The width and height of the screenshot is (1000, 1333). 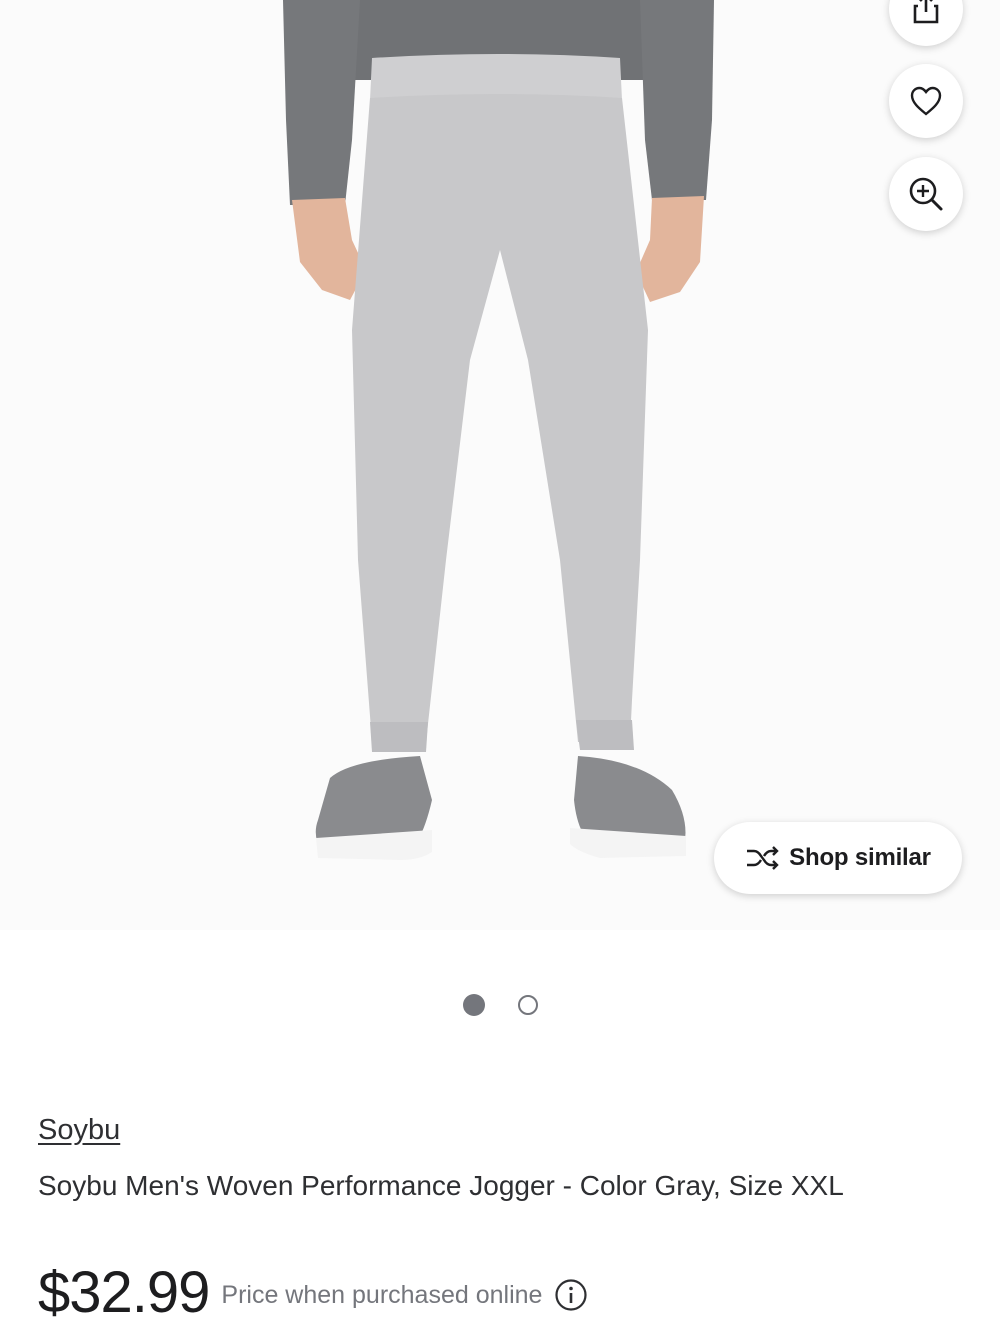 What do you see at coordinates (571, 1295) in the screenshot?
I see `info-icon` at bounding box center [571, 1295].